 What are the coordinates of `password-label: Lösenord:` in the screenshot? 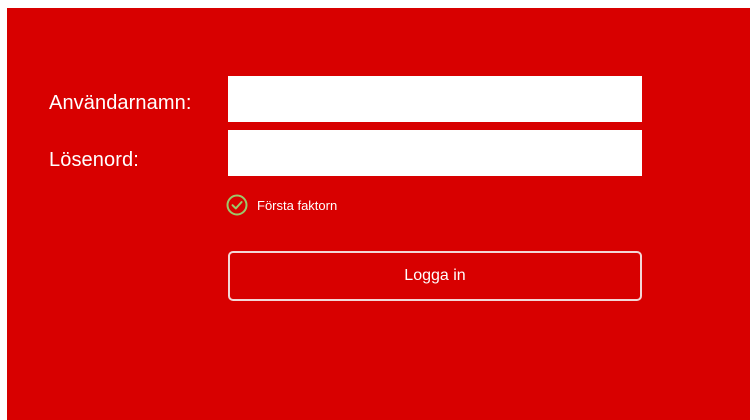 It's located at (94, 160).